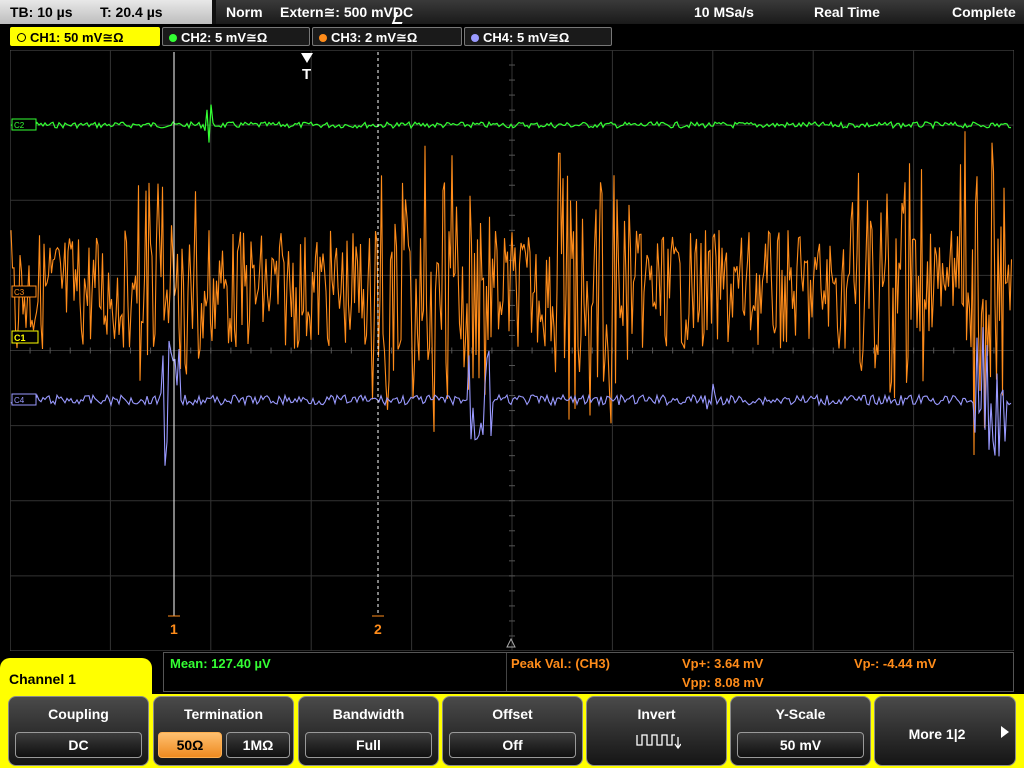 The image size is (1024, 768). I want to click on tab-ch2-label: CH2: 5 mV≅Ω, so click(224, 37).